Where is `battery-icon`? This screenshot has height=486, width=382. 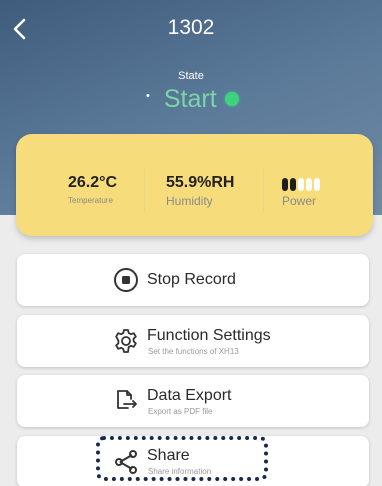 battery-icon is located at coordinates (301, 184).